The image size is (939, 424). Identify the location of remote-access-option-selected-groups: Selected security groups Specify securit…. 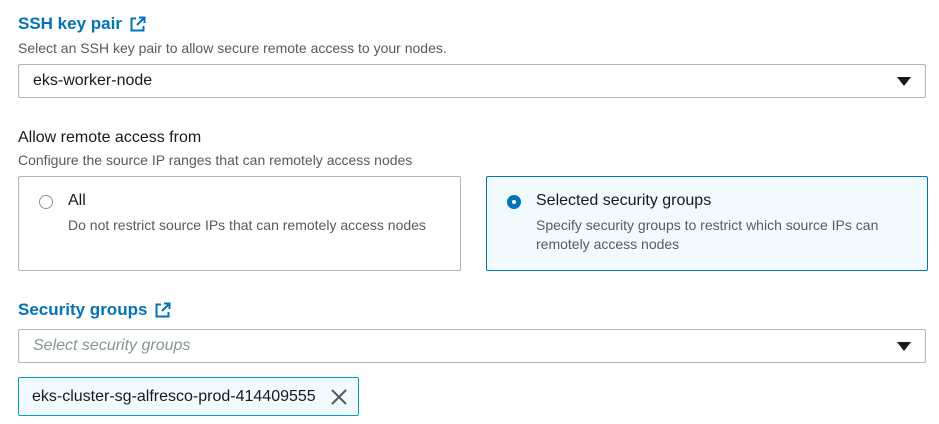
(707, 223).